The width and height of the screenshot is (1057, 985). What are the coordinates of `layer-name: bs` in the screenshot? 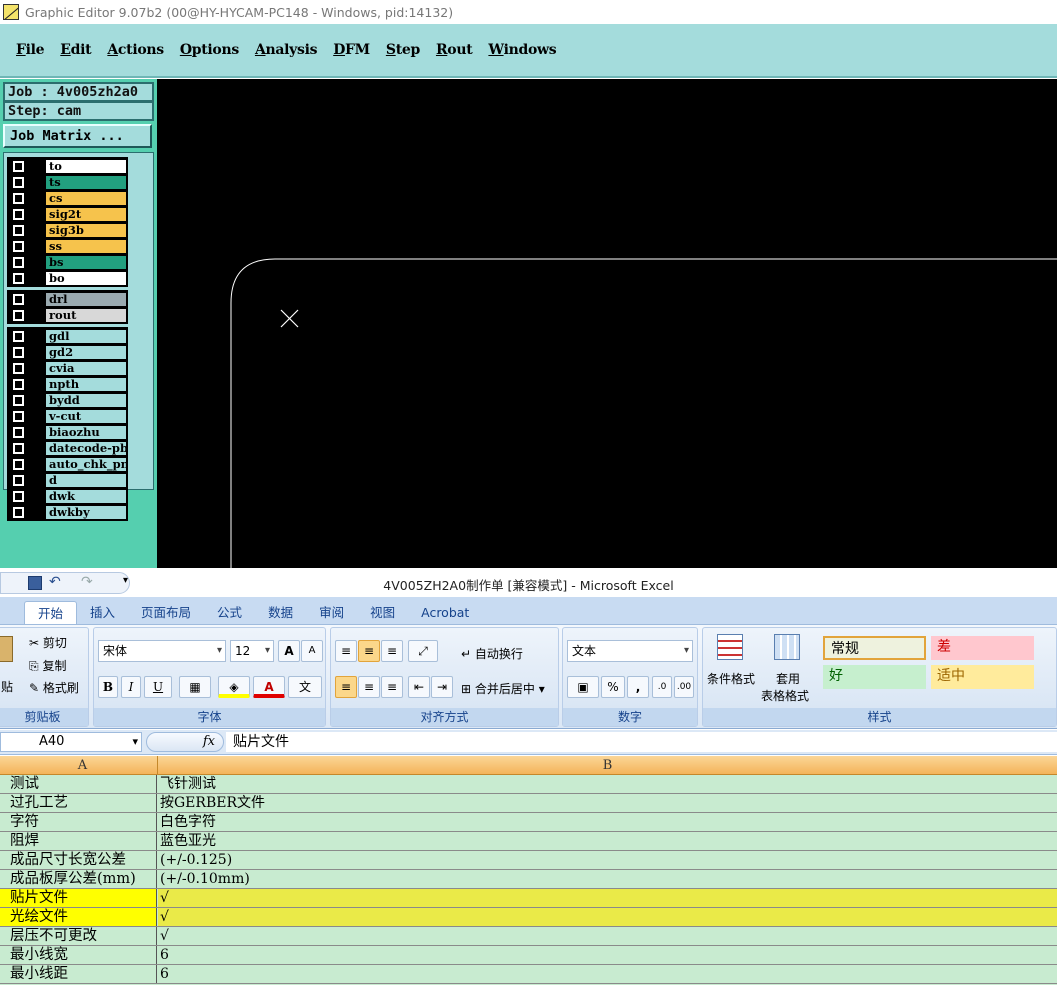 It's located at (86, 262).